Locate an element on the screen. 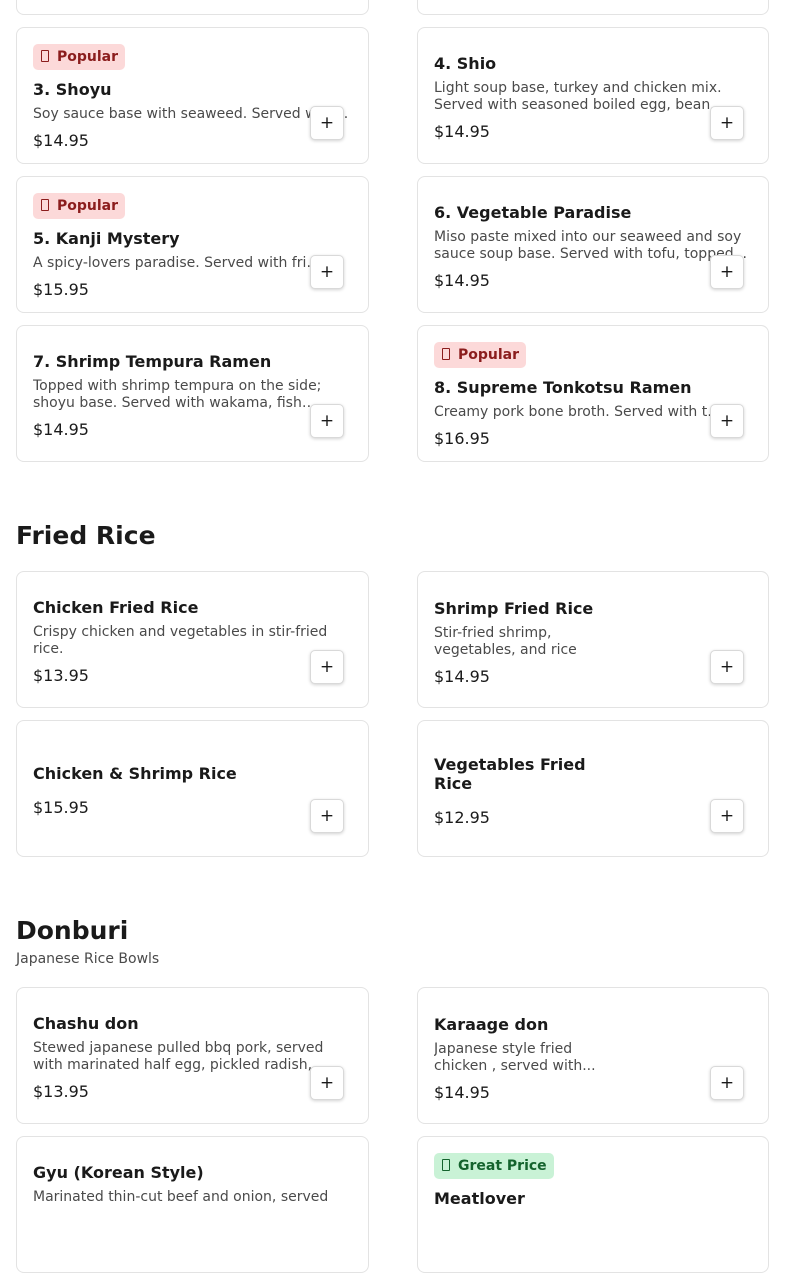  item-name: 5. Kanji Mystery is located at coordinates (106, 238).